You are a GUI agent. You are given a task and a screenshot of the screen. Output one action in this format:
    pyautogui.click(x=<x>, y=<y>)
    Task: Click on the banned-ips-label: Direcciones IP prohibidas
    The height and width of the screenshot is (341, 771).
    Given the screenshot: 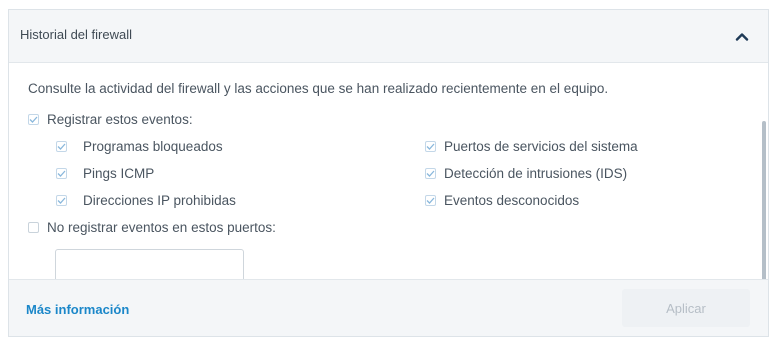 What is the action you would take?
    pyautogui.click(x=159, y=200)
    